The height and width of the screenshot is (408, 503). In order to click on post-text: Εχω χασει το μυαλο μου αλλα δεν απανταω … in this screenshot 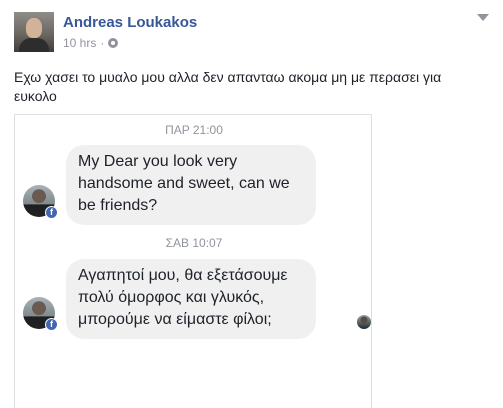, I will do `click(228, 86)`.